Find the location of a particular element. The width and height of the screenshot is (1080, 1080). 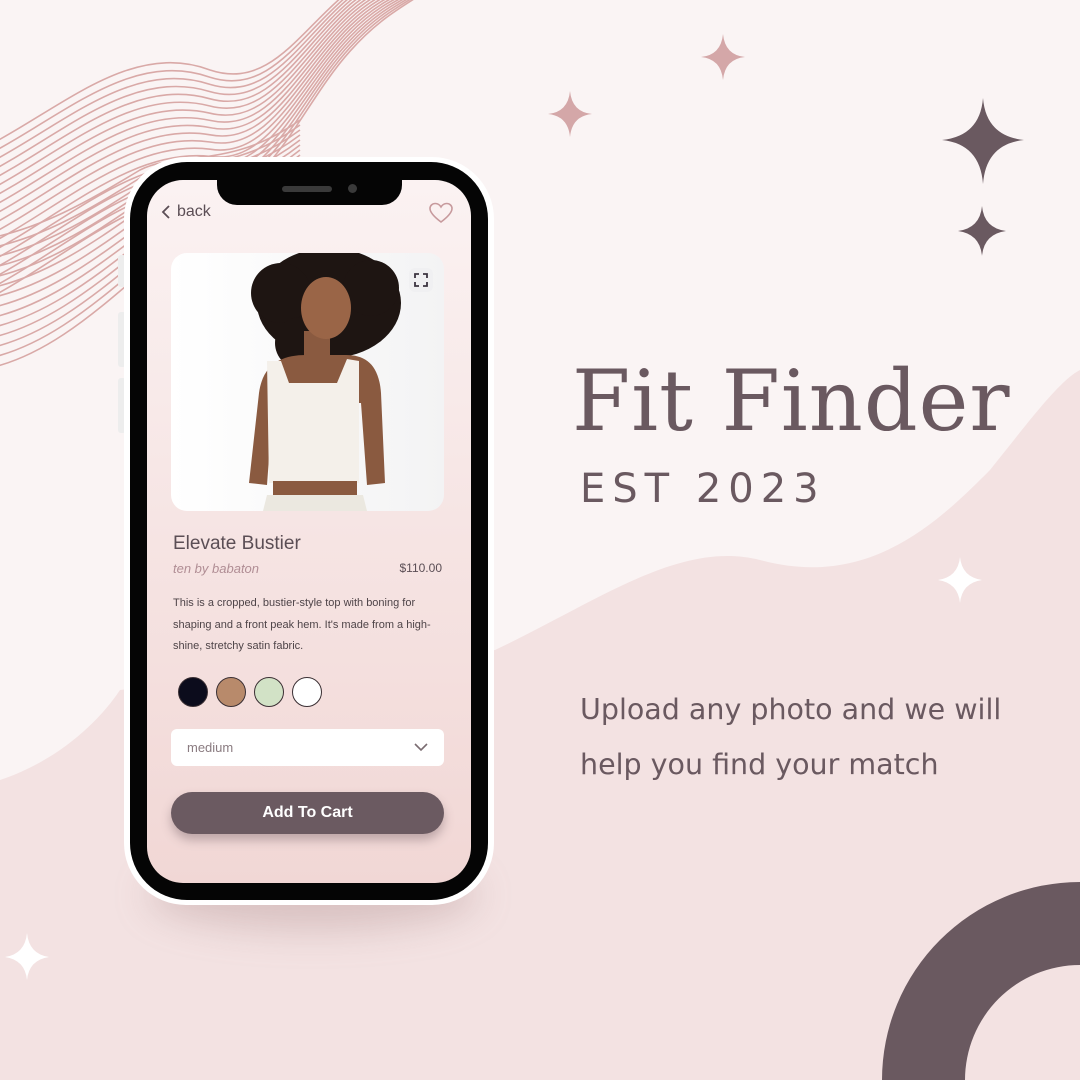

product-brand: ten by babaton is located at coordinates (216, 568).